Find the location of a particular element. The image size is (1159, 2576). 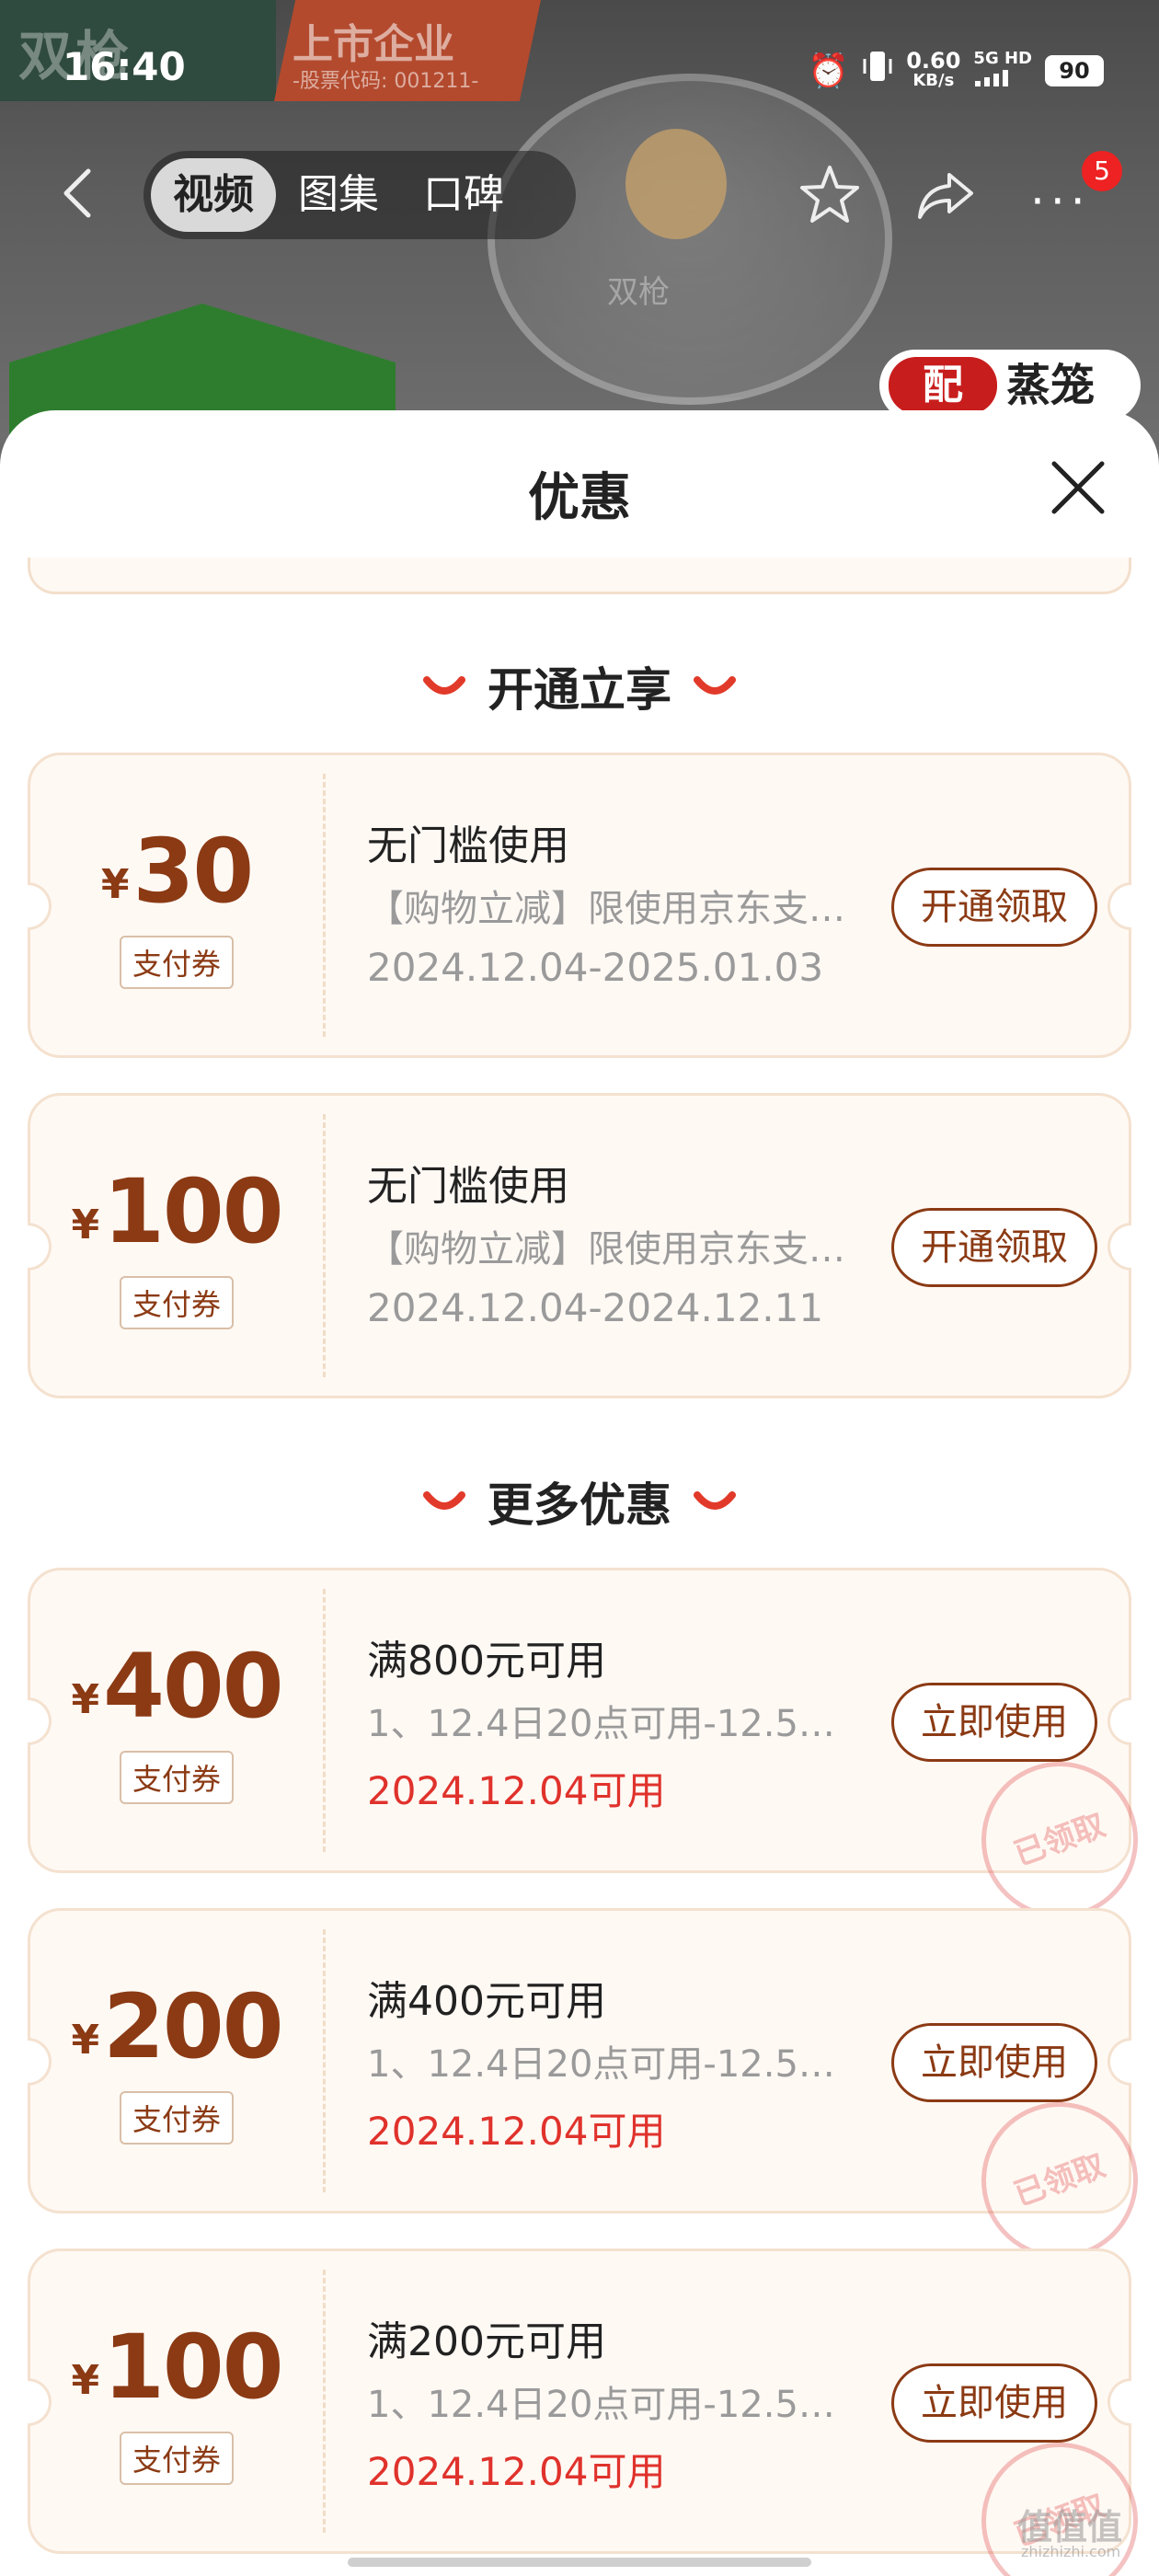

network-indicator: 5G HD is located at coordinates (1002, 70).